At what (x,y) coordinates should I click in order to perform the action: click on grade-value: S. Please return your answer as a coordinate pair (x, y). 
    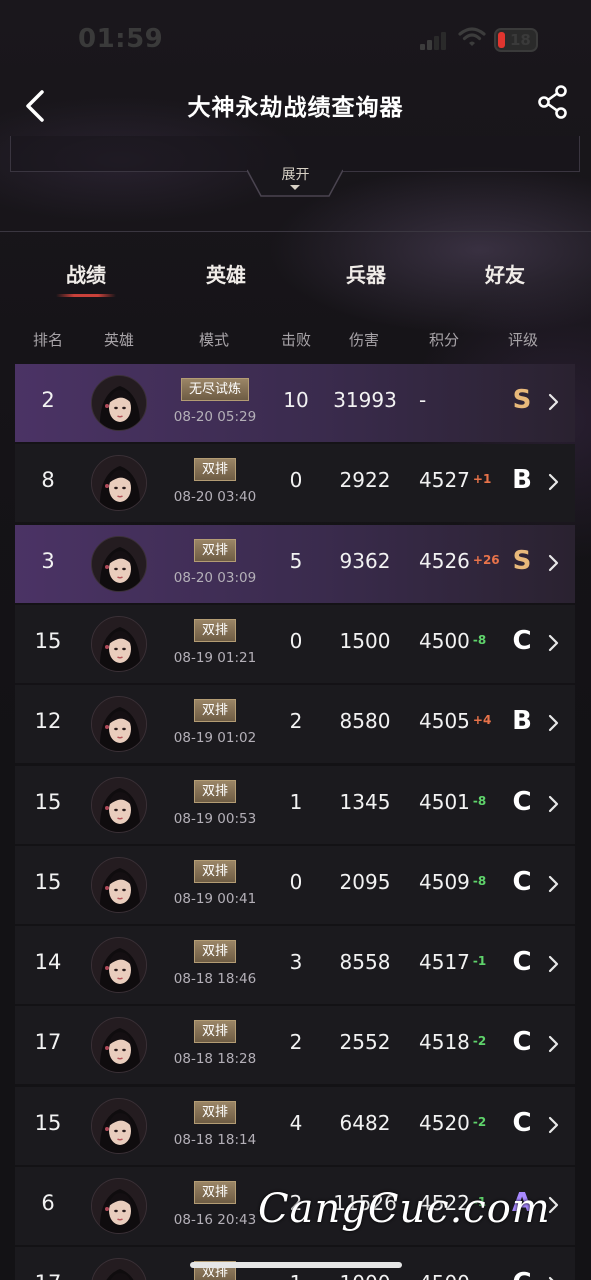
    Looking at the image, I should click on (522, 561).